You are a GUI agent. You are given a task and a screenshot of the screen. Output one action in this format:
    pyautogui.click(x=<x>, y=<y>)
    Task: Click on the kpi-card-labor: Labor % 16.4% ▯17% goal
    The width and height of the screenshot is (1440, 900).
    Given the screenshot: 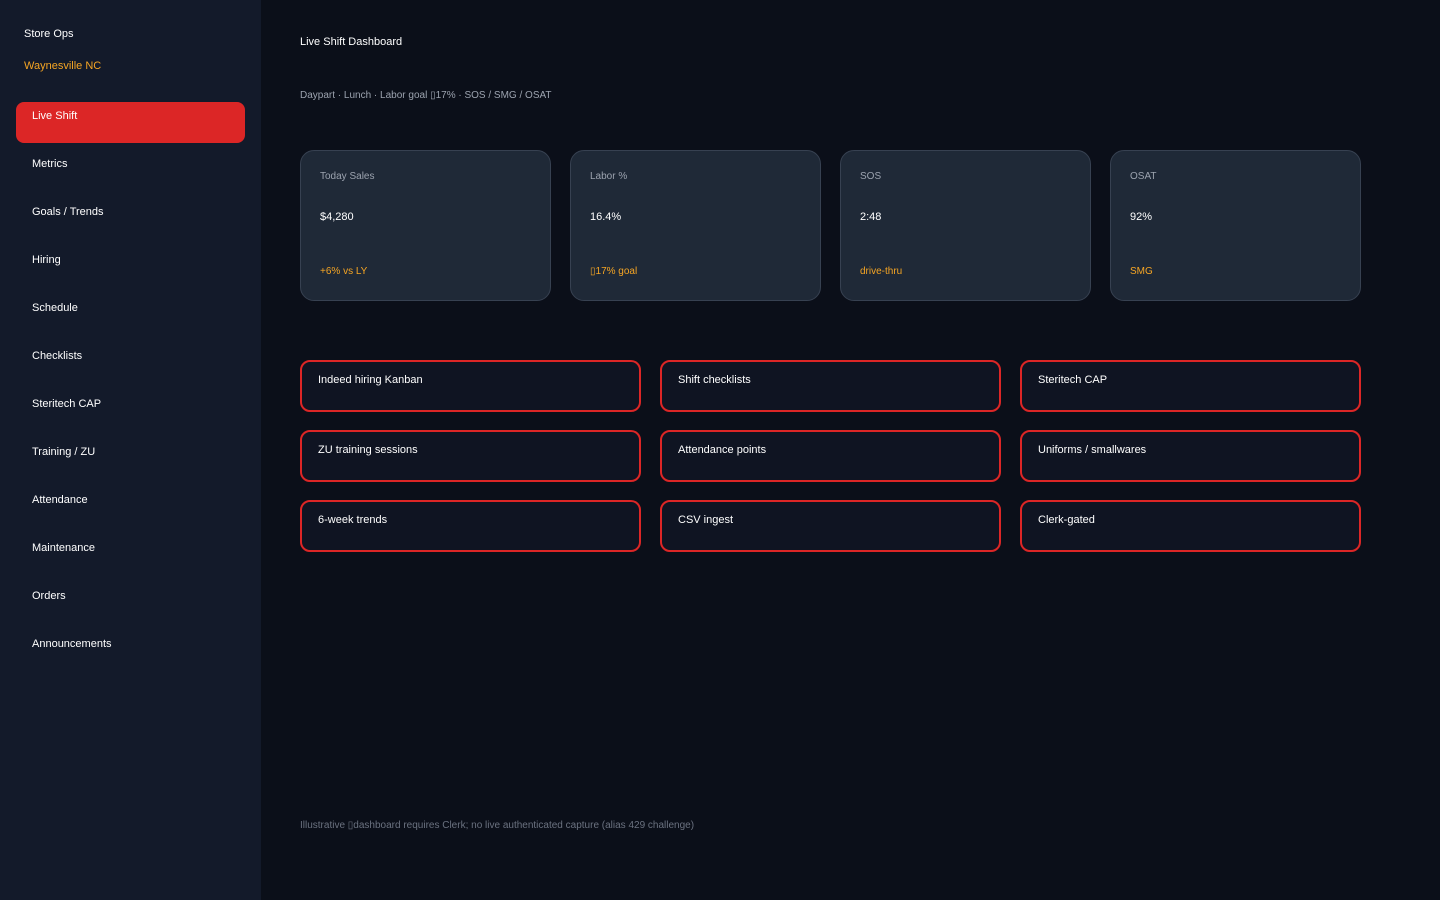 What is the action you would take?
    pyautogui.click(x=695, y=225)
    